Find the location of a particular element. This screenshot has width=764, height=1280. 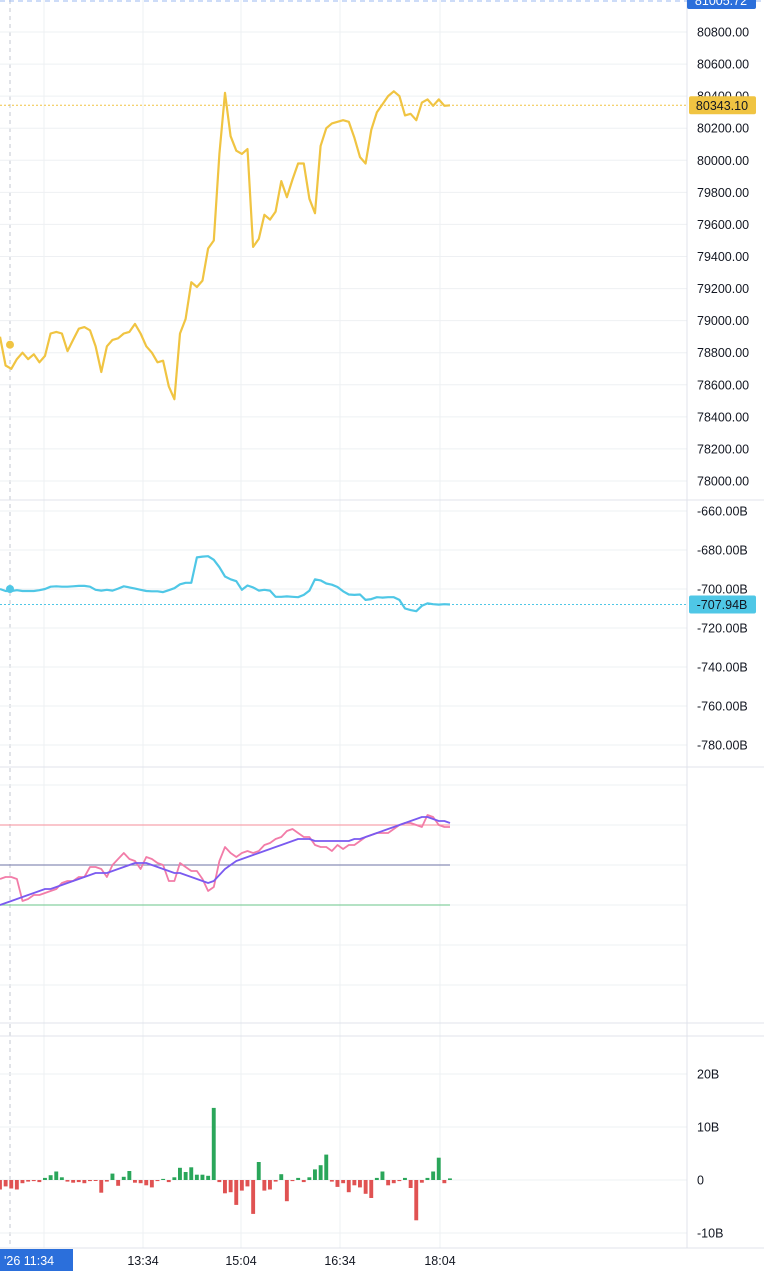

osc-fast-line is located at coordinates (225, 858).